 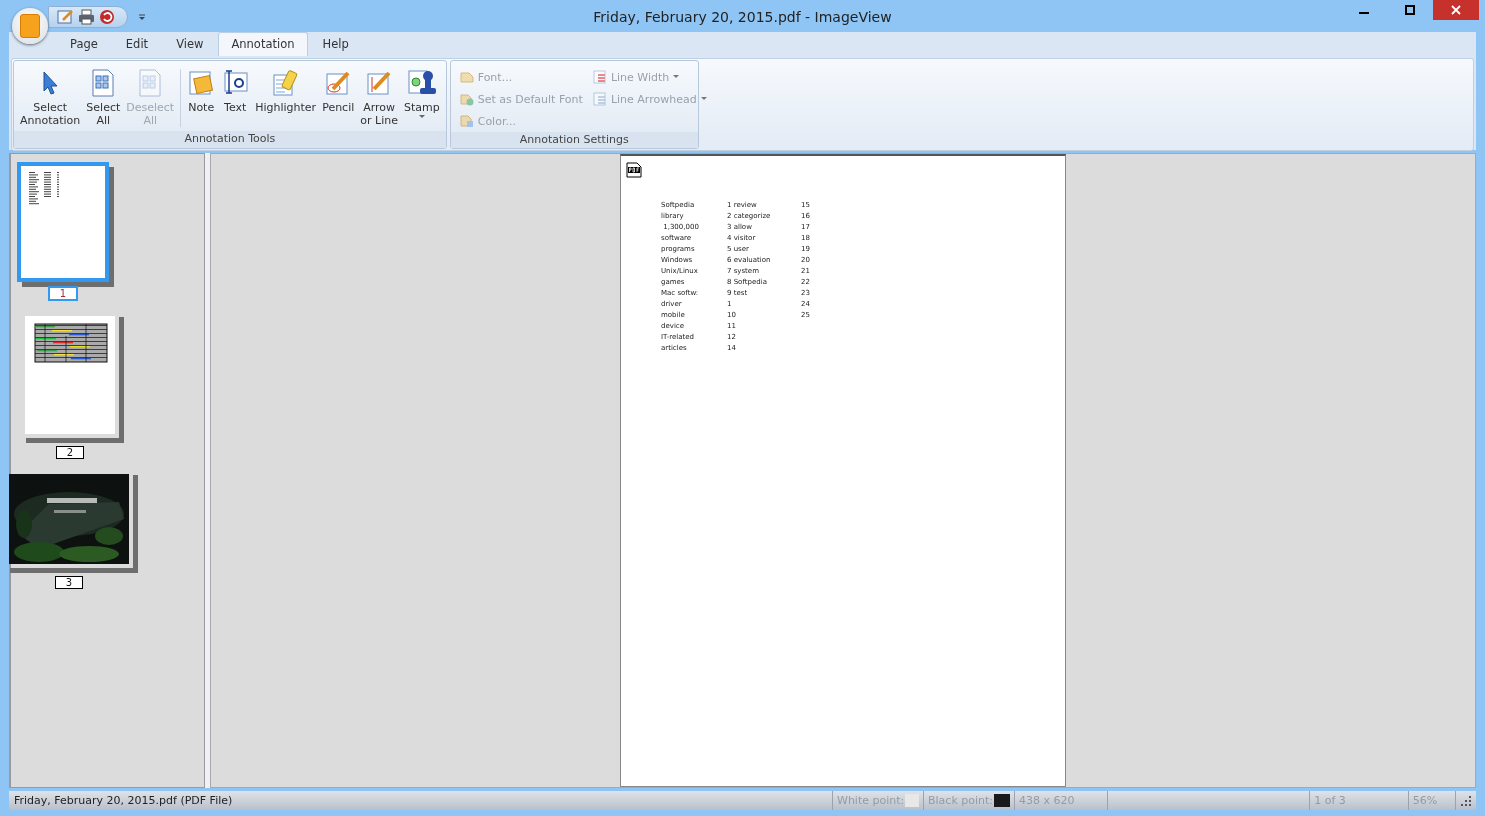 What do you see at coordinates (86, 17) in the screenshot?
I see `print-icon` at bounding box center [86, 17].